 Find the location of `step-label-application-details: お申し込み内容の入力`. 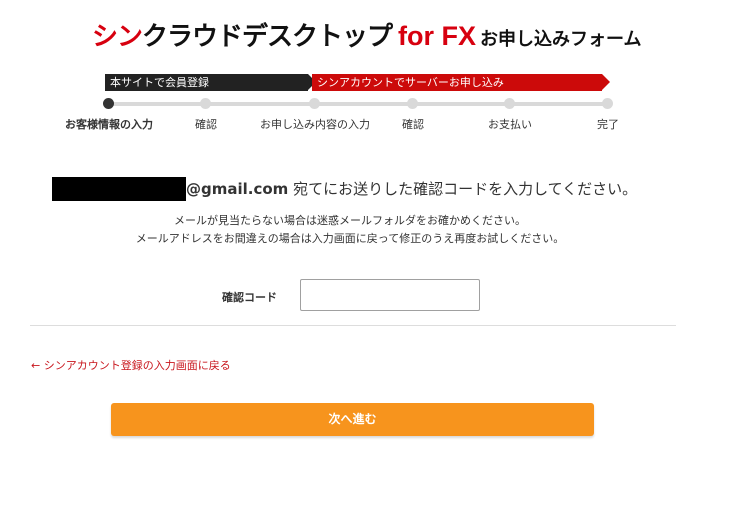

step-label-application-details: お申し込み内容の入力 is located at coordinates (315, 124).